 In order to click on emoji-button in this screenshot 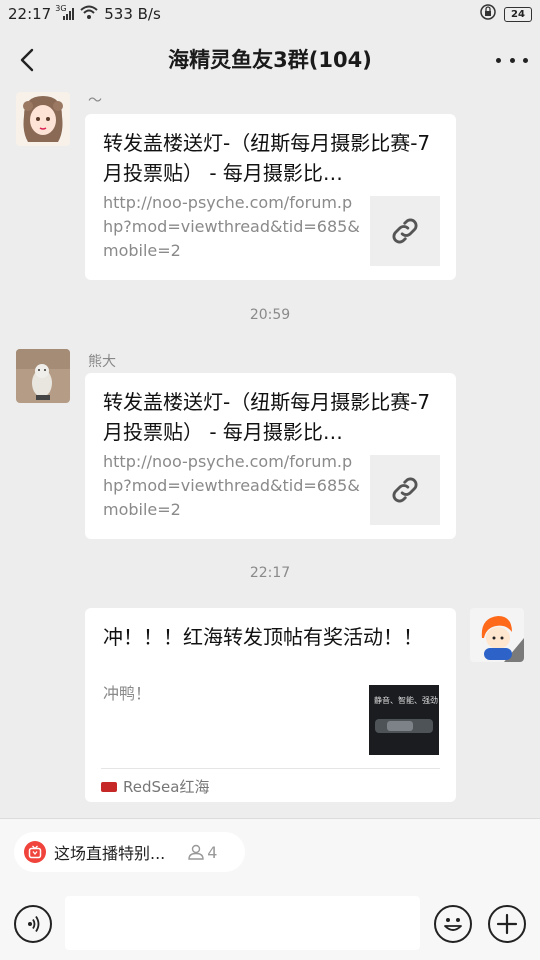, I will do `click(453, 924)`.